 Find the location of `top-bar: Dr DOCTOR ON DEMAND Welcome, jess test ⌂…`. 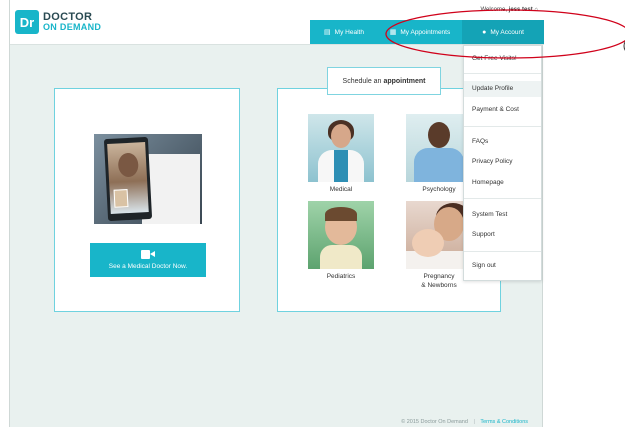

top-bar: Dr DOCTOR ON DEMAND Welcome, jess test ⌂… is located at coordinates (277, 22).